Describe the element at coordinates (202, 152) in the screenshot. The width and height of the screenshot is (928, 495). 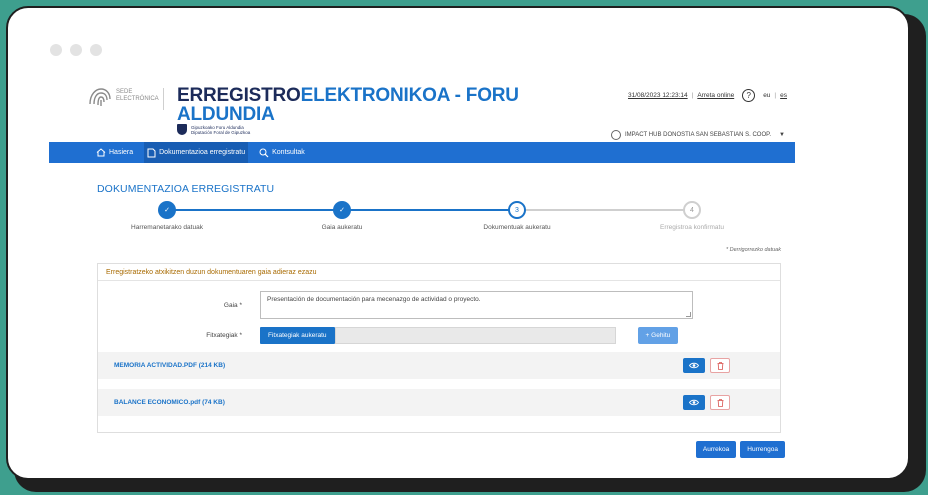
I see `nav-item-label: Dokumentazioa erregistratu` at that location.